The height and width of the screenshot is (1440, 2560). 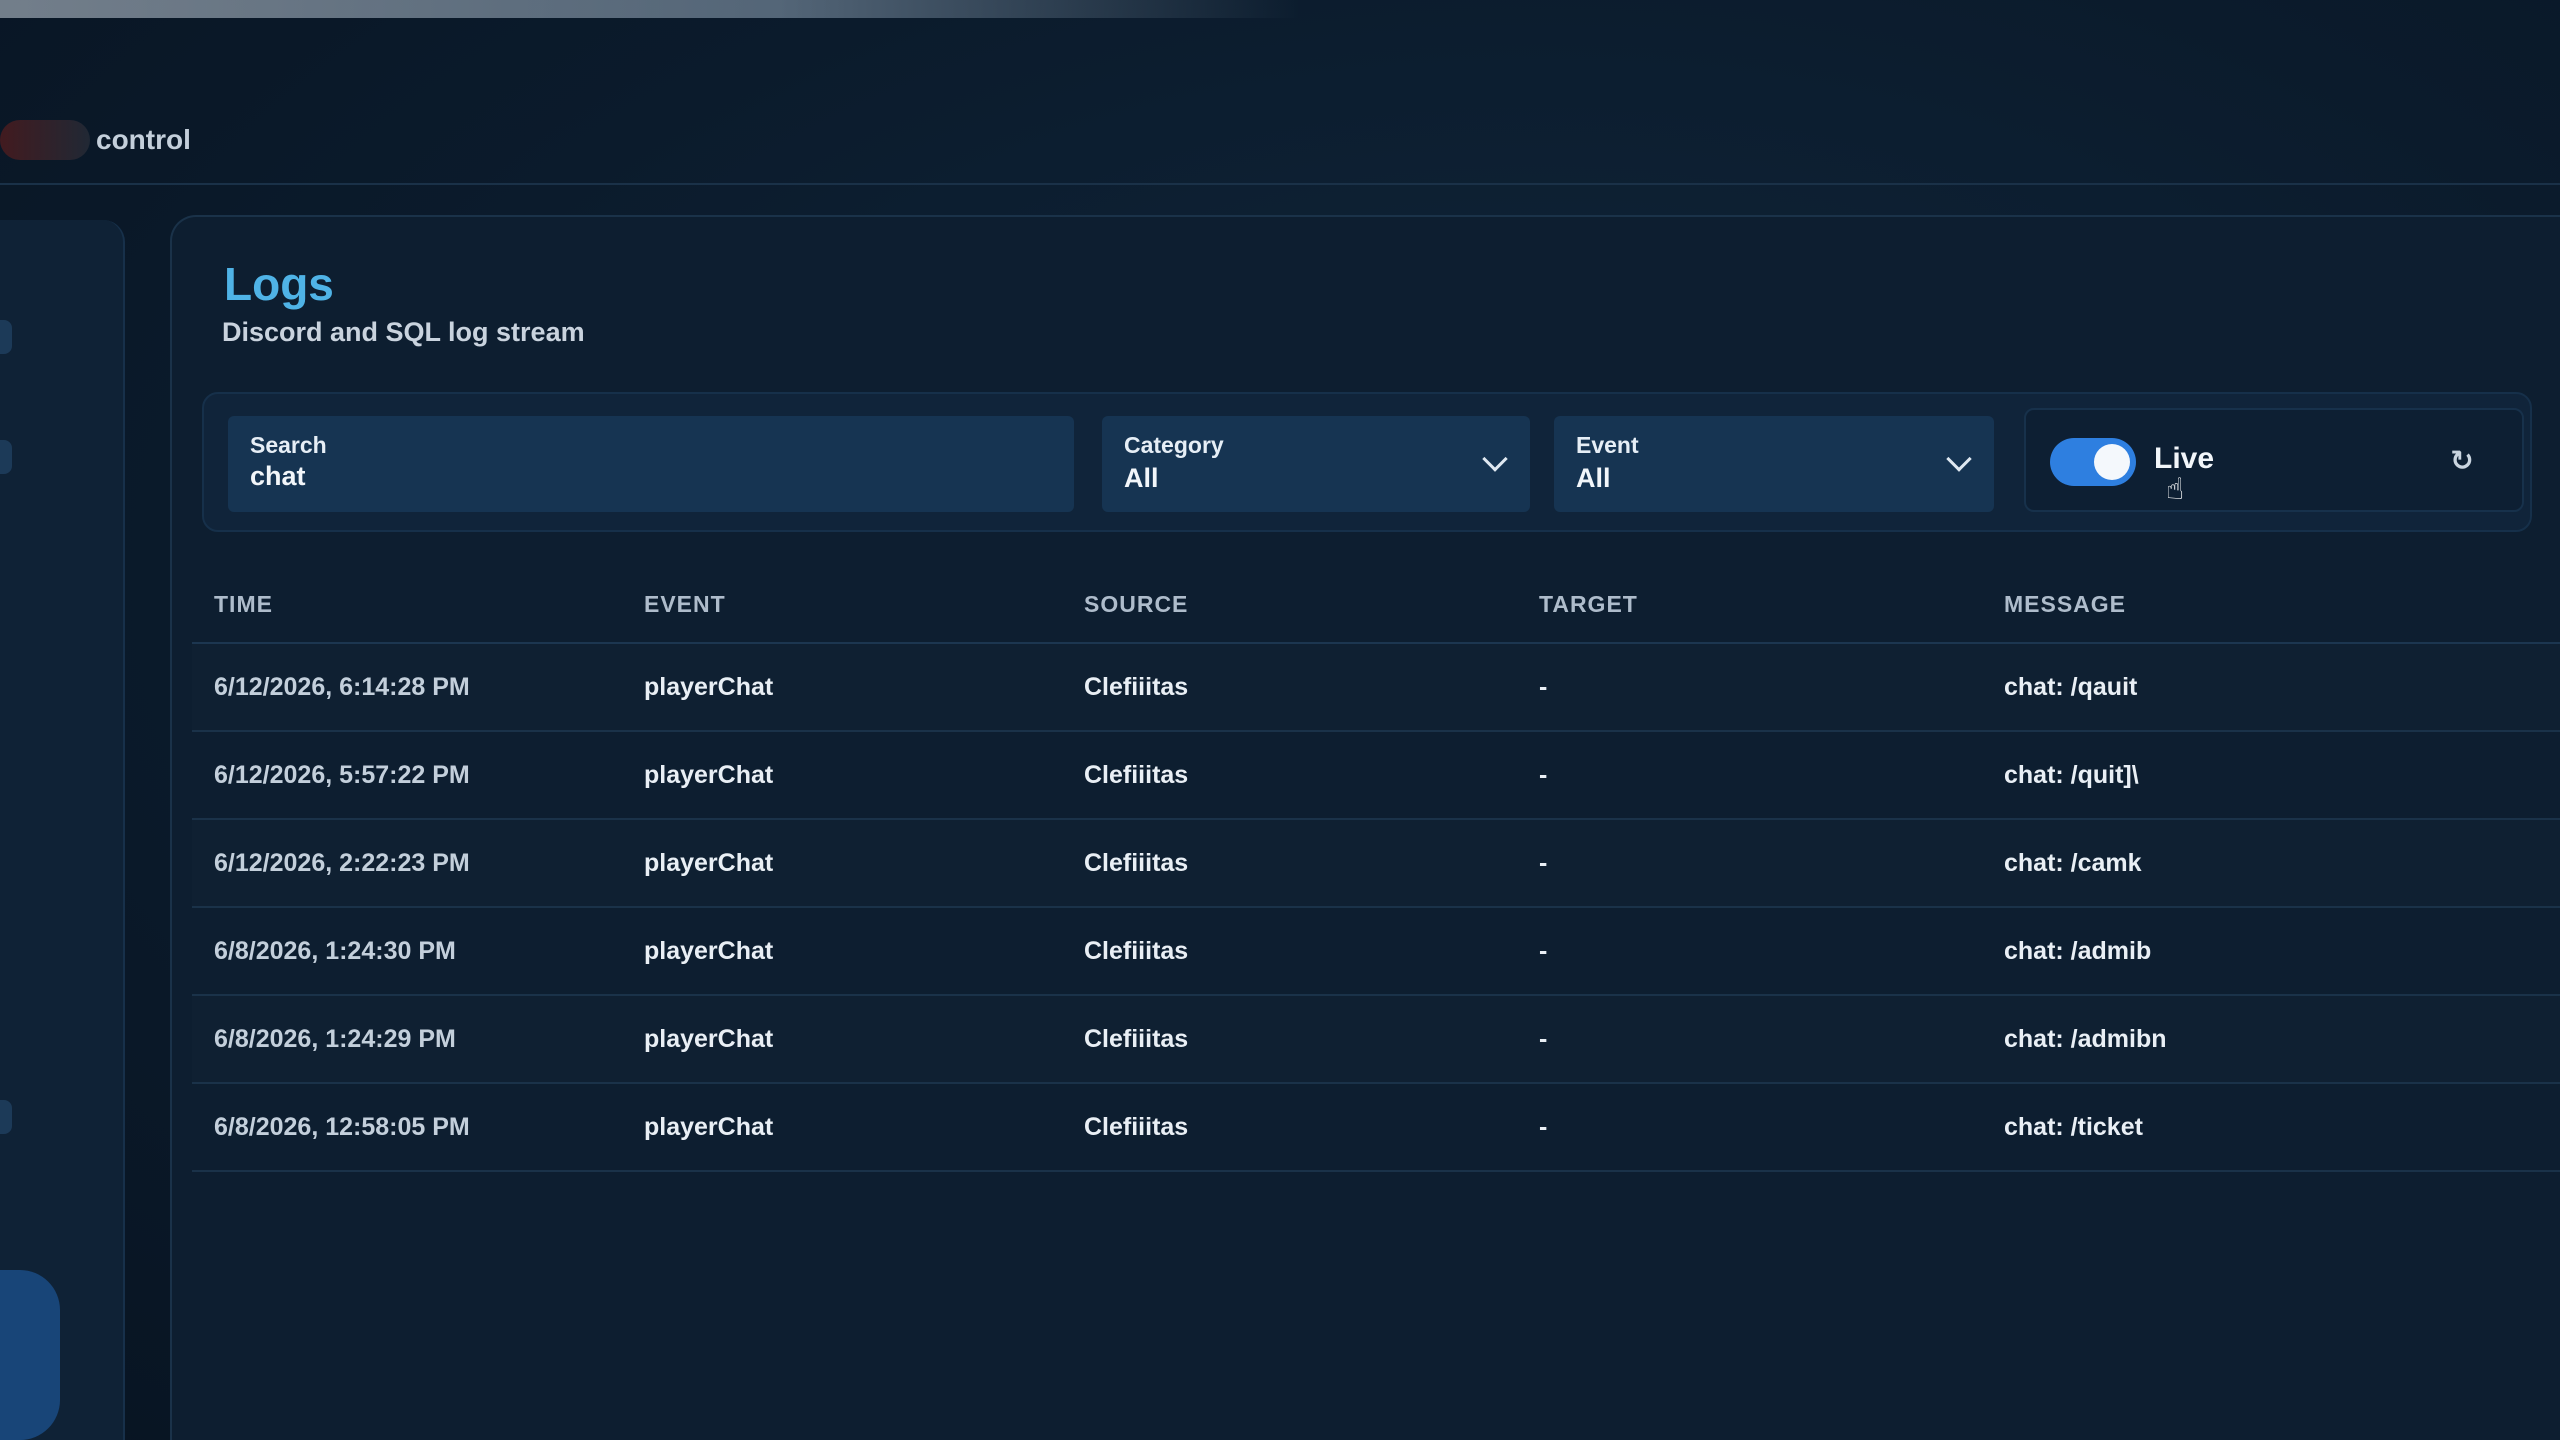 What do you see at coordinates (30, 1355) in the screenshot?
I see `sidebar-active-indicator` at bounding box center [30, 1355].